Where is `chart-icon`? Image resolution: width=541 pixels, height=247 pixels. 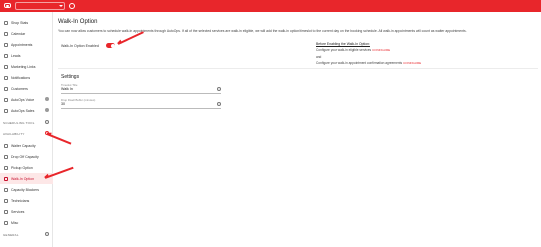
chart-icon is located at coordinates (6, 22).